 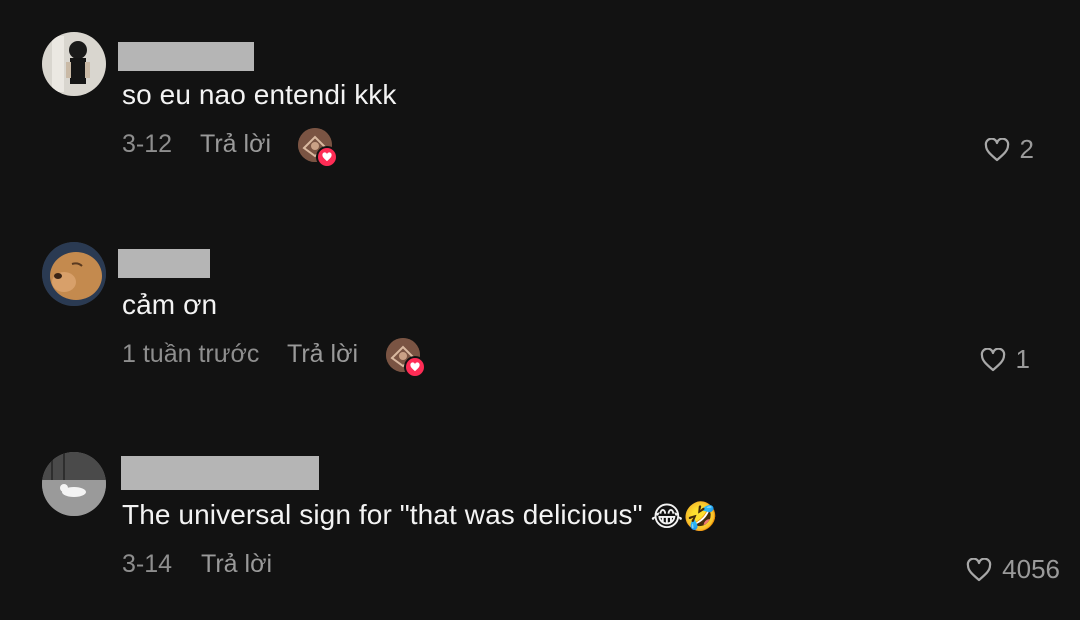 What do you see at coordinates (259, 94) in the screenshot?
I see `comment-text: so eu nao entendi kkk` at bounding box center [259, 94].